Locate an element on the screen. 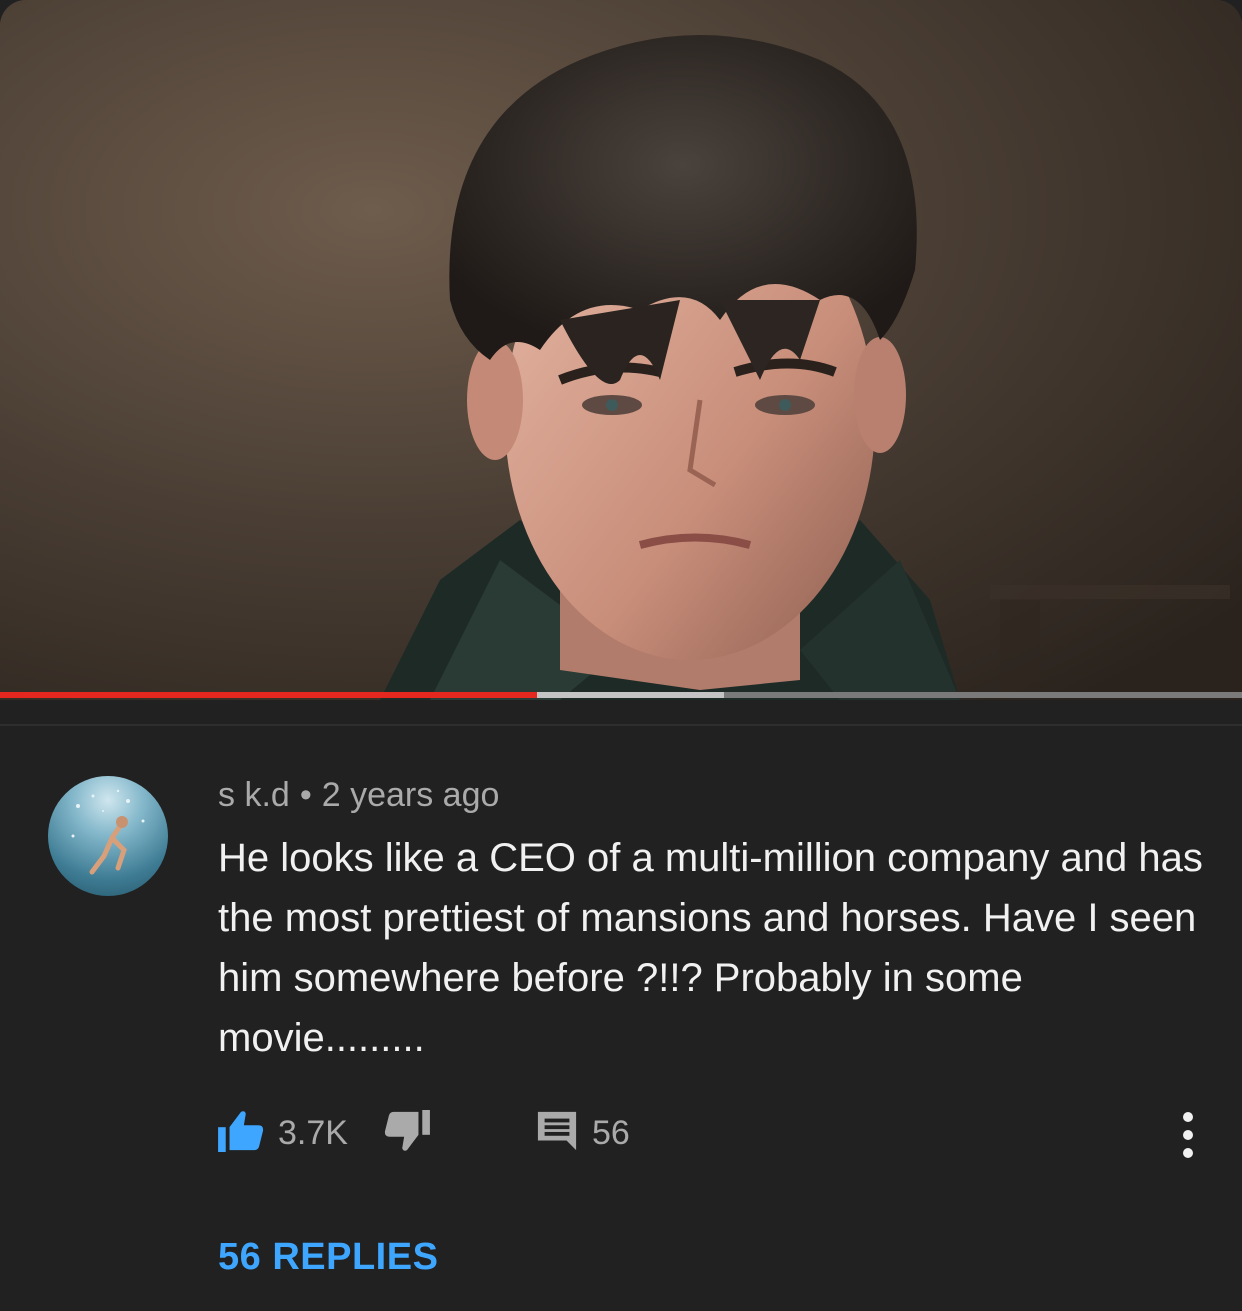  comment-timestamp: 2 years ago is located at coordinates (410, 795).